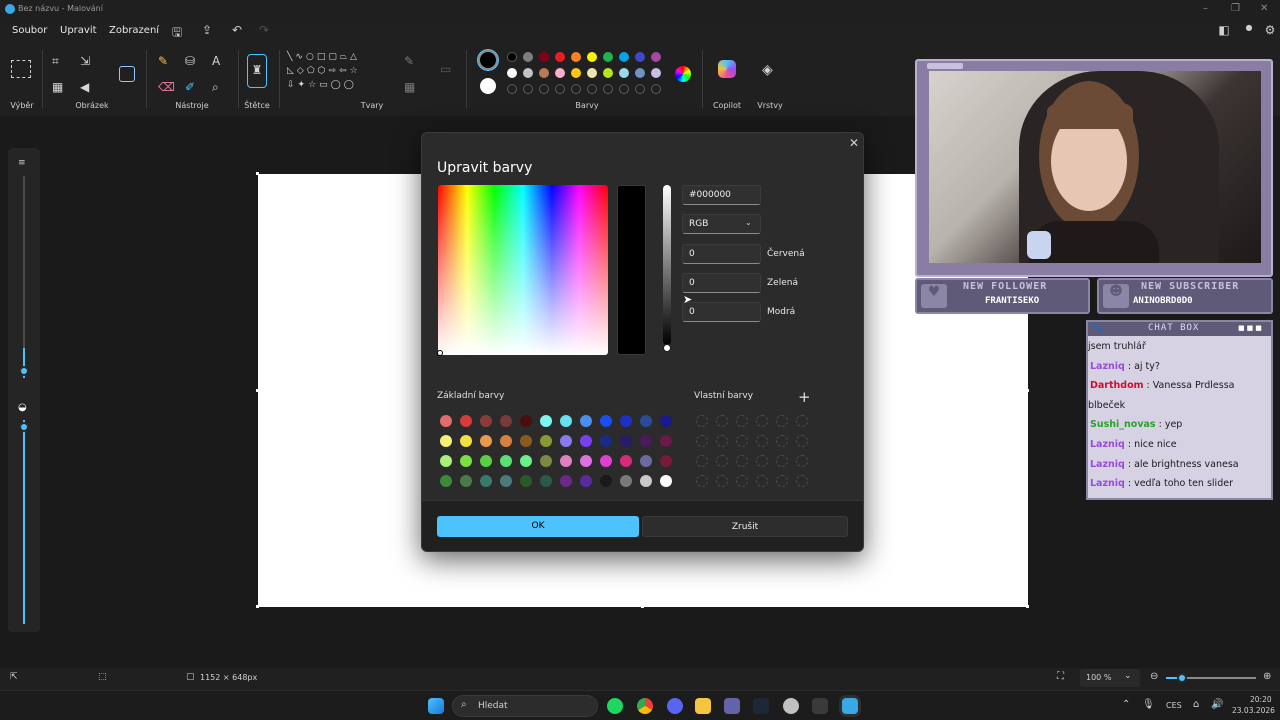 This screenshot has width=1280, height=720. What do you see at coordinates (177, 31) in the screenshot?
I see `save-icon: 🖫` at bounding box center [177, 31].